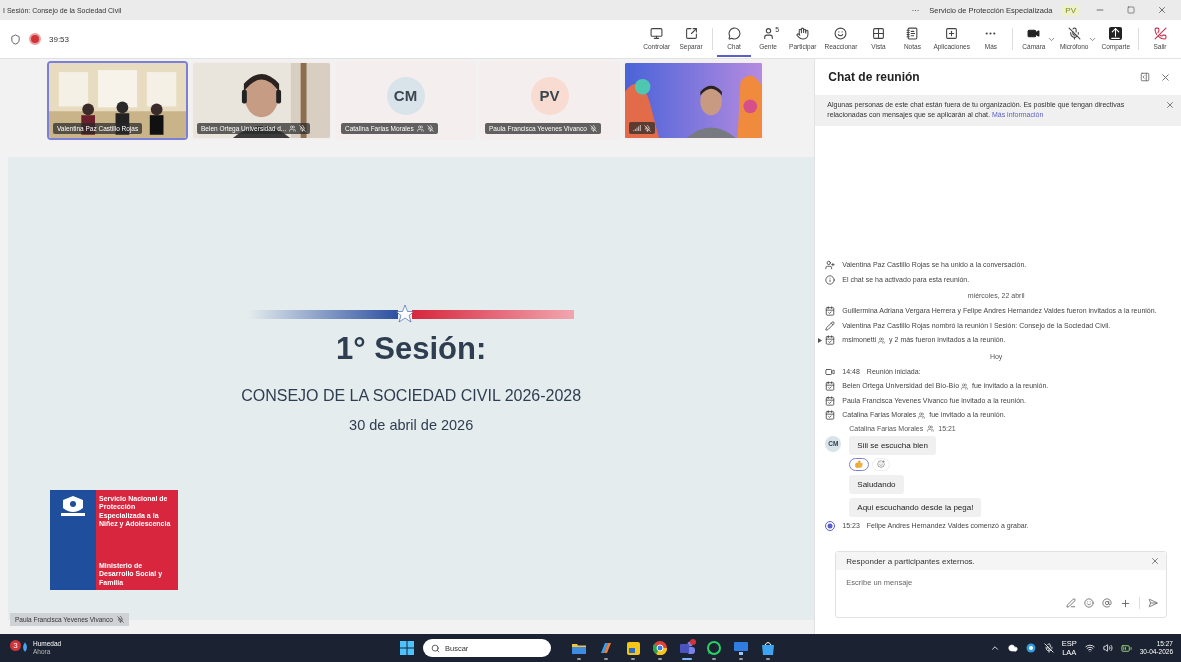 The image size is (1181, 662). Describe the element at coordinates (830, 279) in the screenshot. I see `info-icon` at that location.